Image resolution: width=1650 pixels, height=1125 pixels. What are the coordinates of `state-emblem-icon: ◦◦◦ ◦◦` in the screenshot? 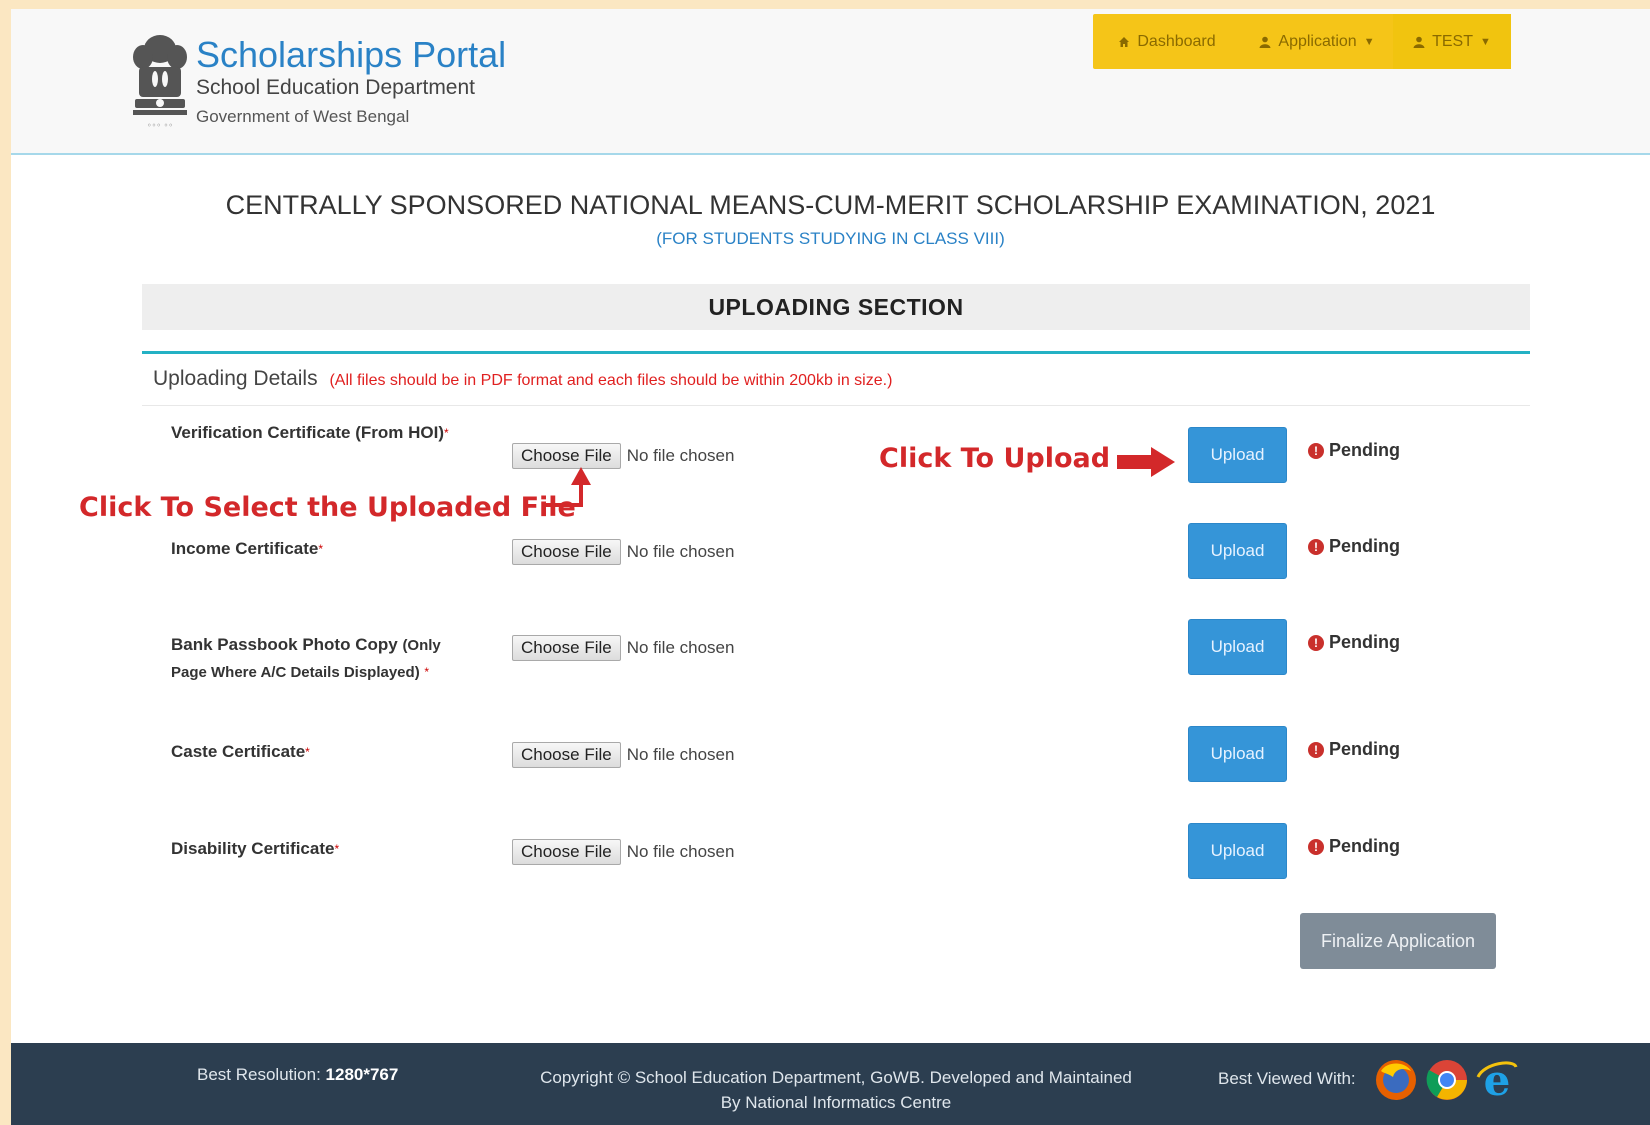 It's located at (160, 82).